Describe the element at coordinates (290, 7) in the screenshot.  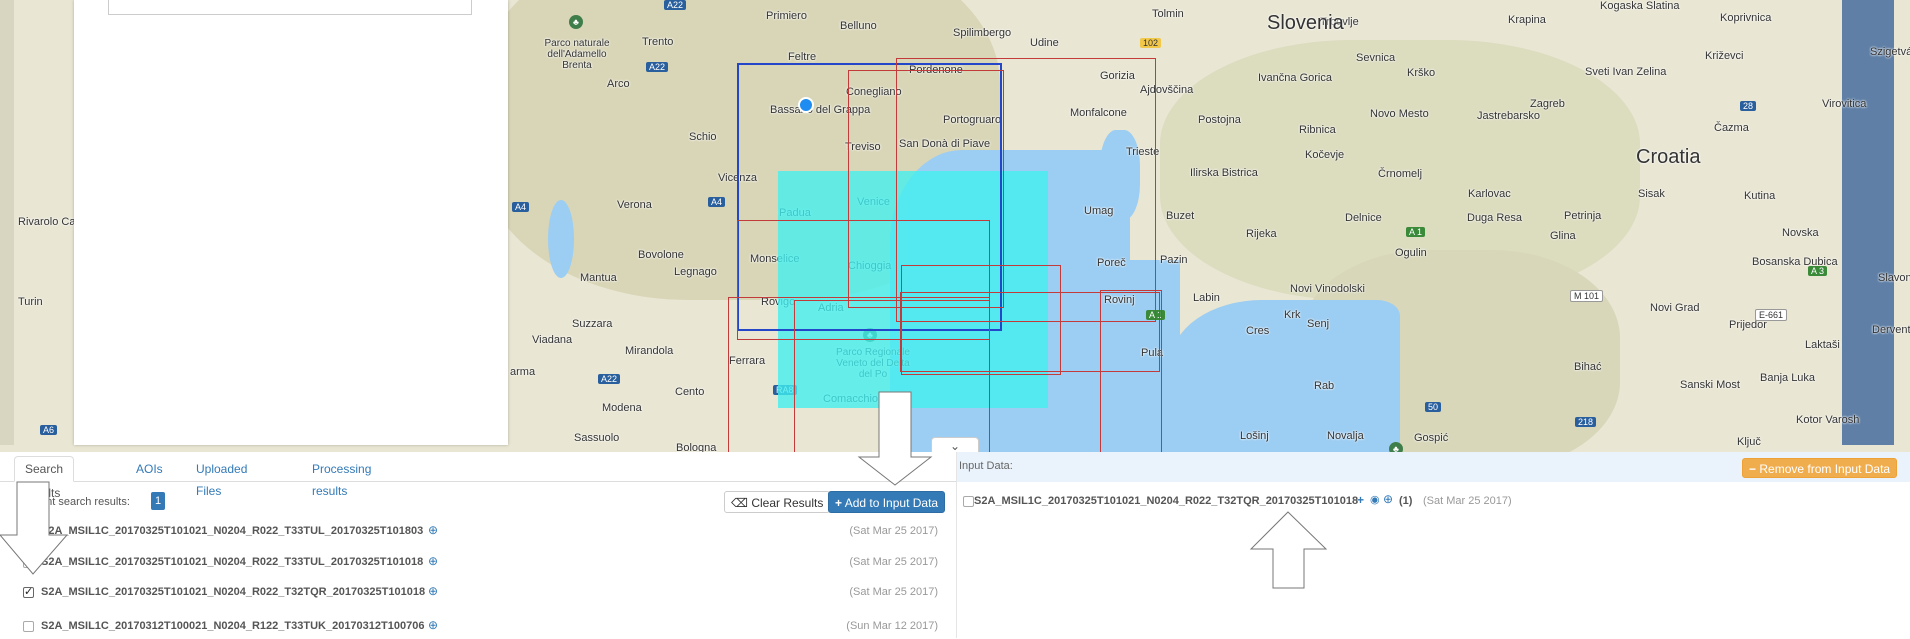
I see `panel-input-field` at that location.